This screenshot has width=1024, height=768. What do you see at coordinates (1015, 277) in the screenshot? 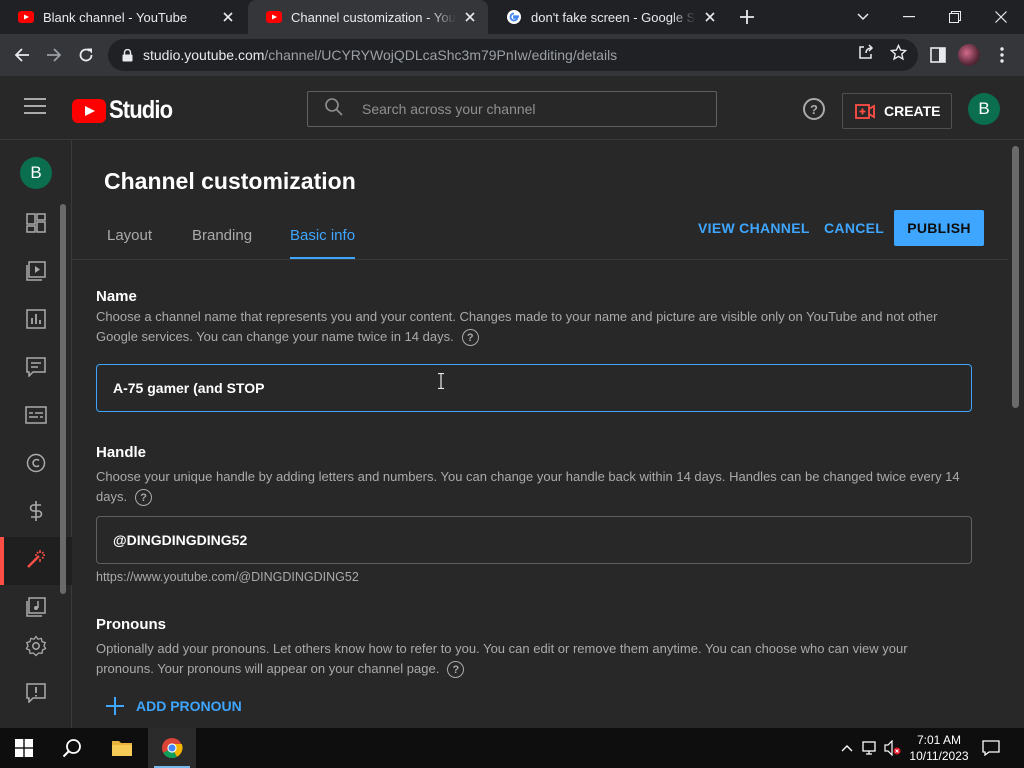
I see `main-scrollbar` at bounding box center [1015, 277].